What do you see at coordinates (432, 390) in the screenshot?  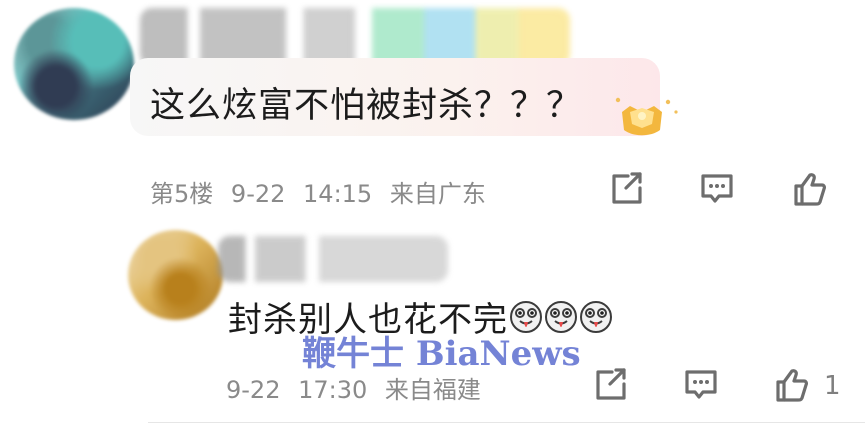 I see `reply-location: 来自福建` at bounding box center [432, 390].